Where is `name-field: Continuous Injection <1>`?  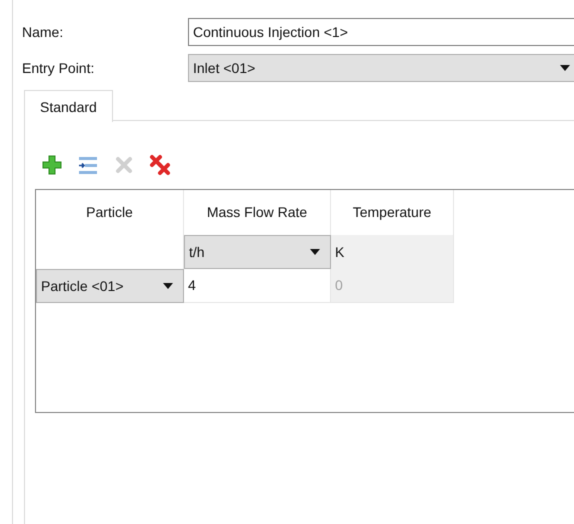
name-field: Continuous Injection <1> is located at coordinates (381, 32).